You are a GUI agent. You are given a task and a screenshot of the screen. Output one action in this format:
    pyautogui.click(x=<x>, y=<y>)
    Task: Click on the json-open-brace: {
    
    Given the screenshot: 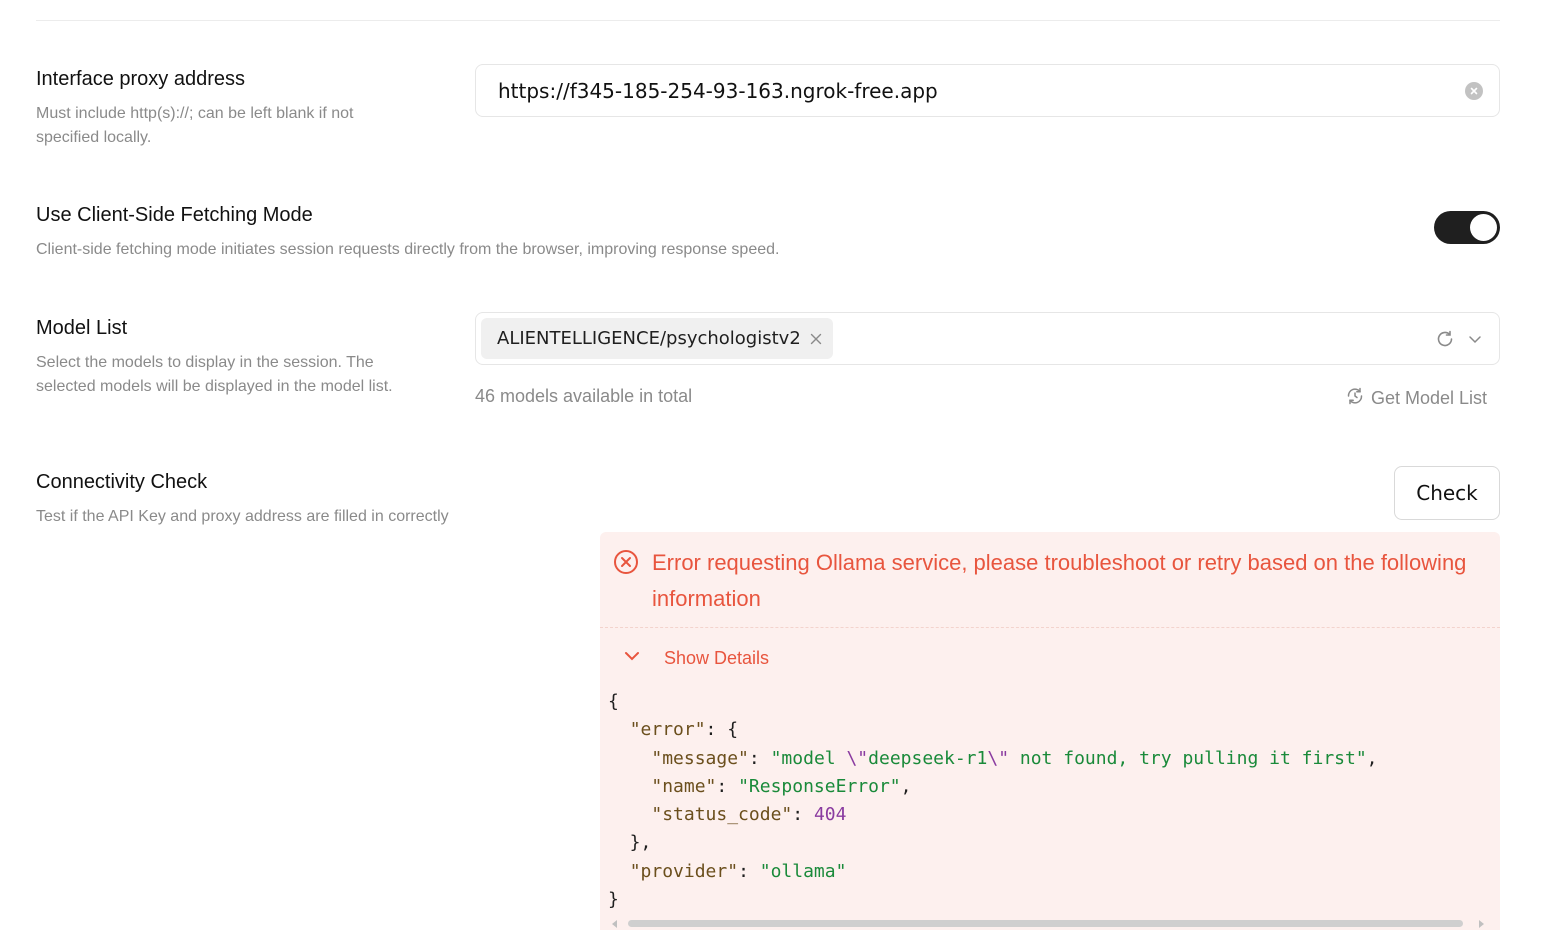 What is the action you would take?
    pyautogui.click(x=613, y=701)
    